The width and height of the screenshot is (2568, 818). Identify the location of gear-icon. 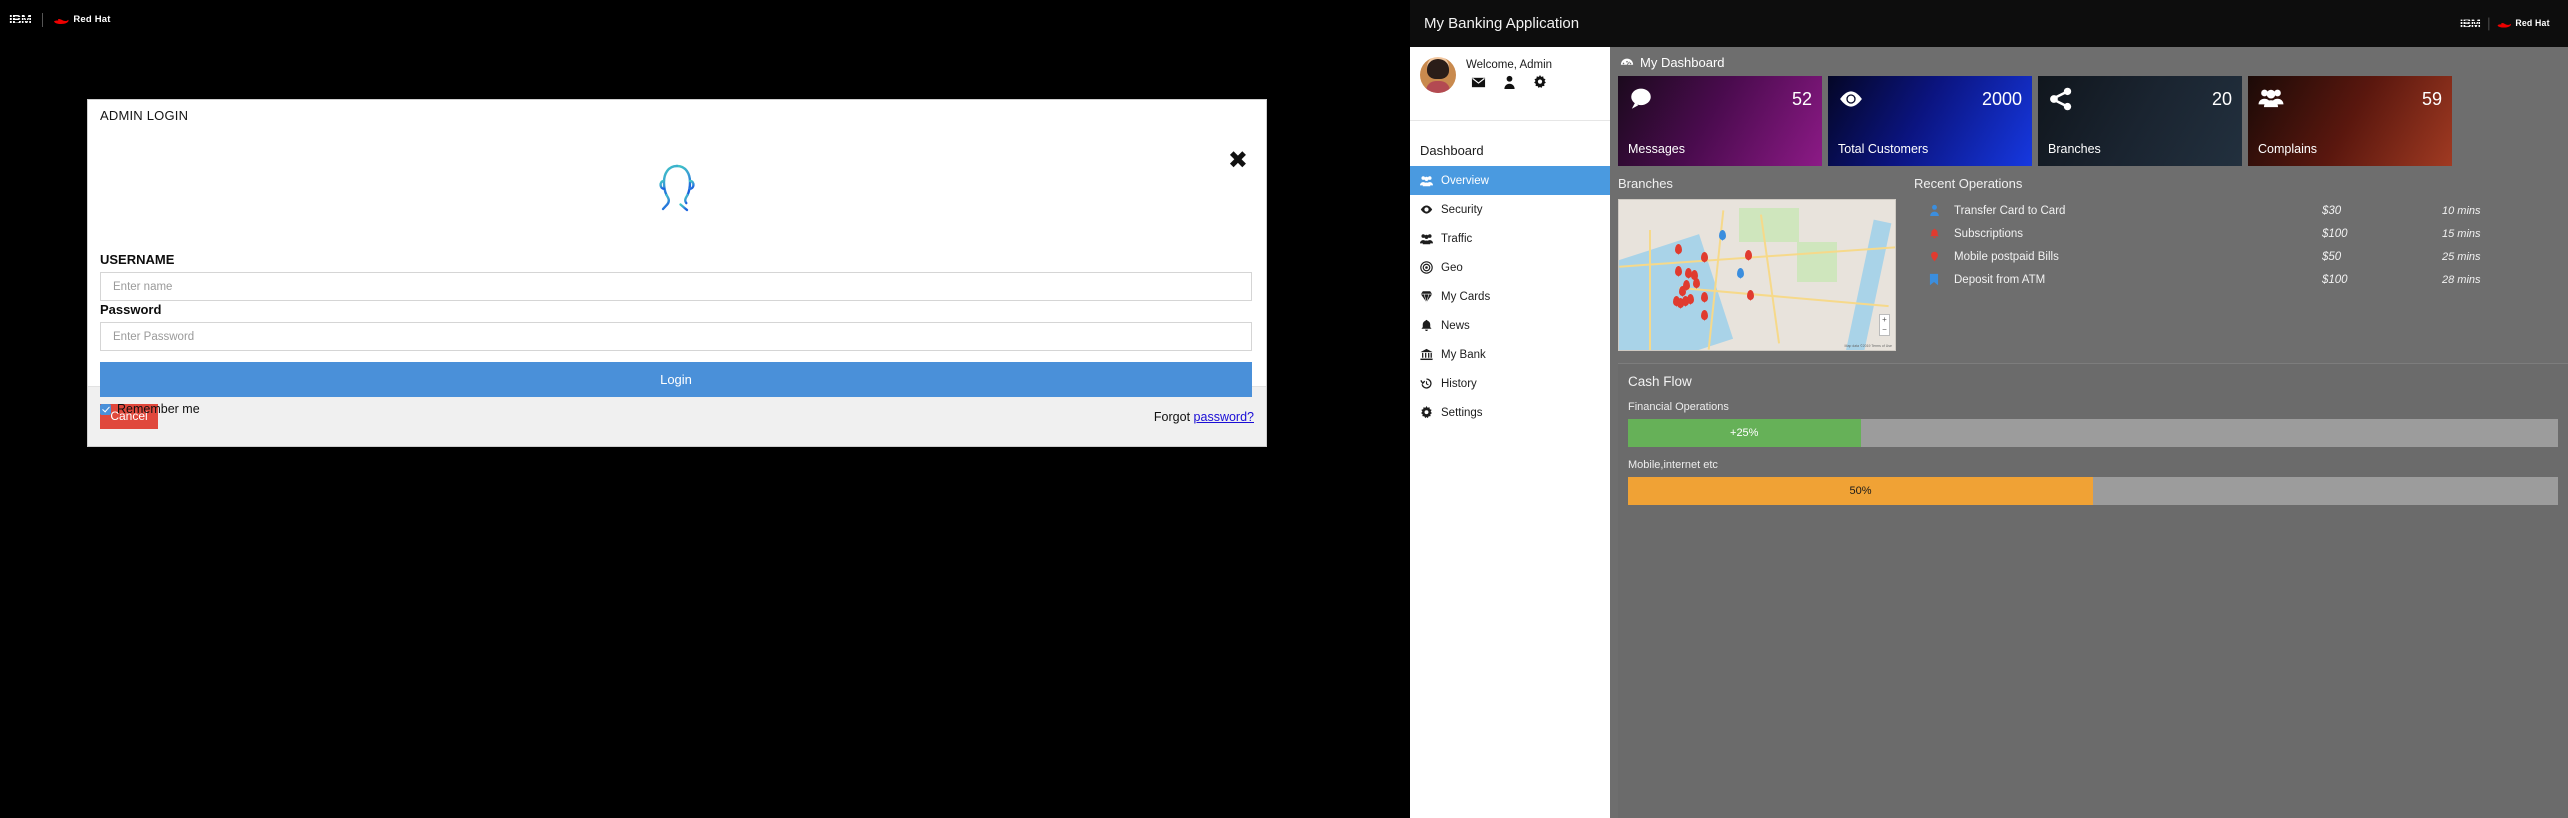
(1540, 82).